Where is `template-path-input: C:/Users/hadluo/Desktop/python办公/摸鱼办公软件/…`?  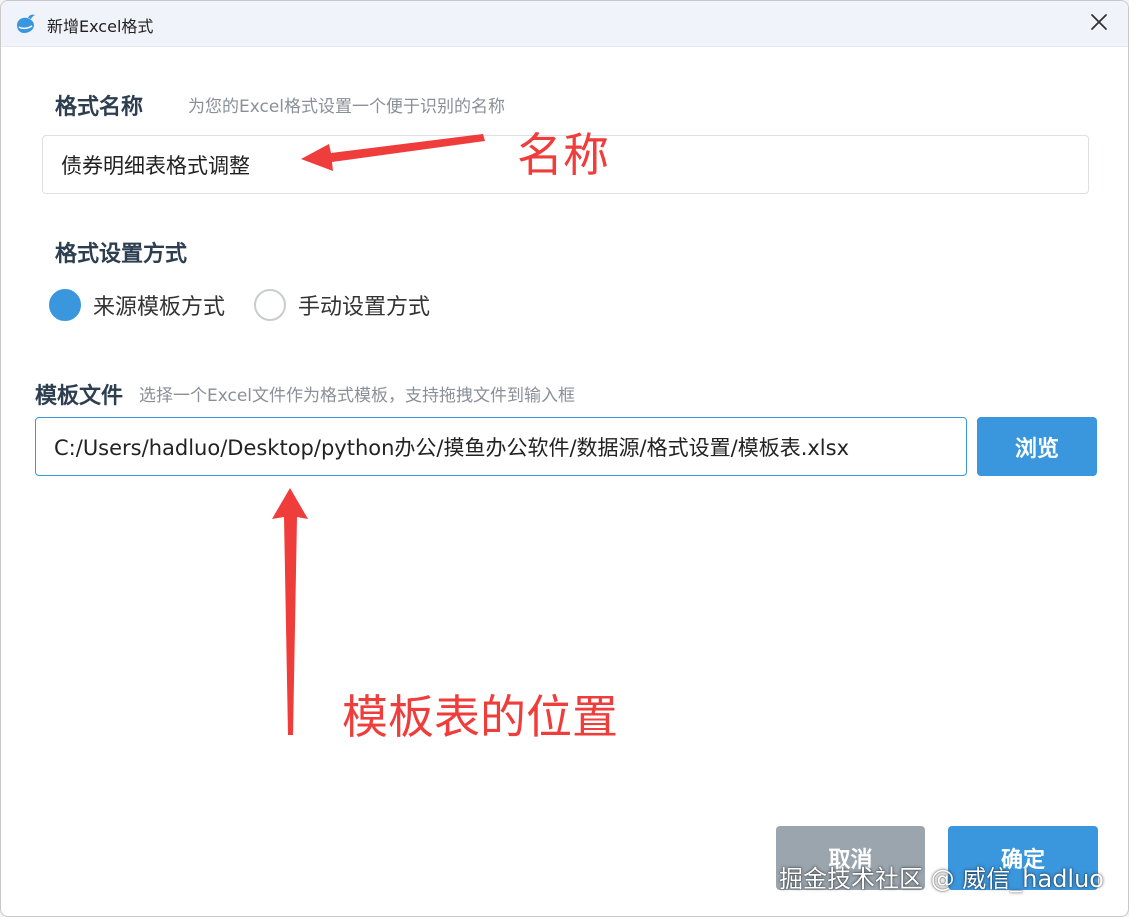
template-path-input: C:/Users/hadluo/Desktop/python办公/摸鱼办公软件/… is located at coordinates (501, 446).